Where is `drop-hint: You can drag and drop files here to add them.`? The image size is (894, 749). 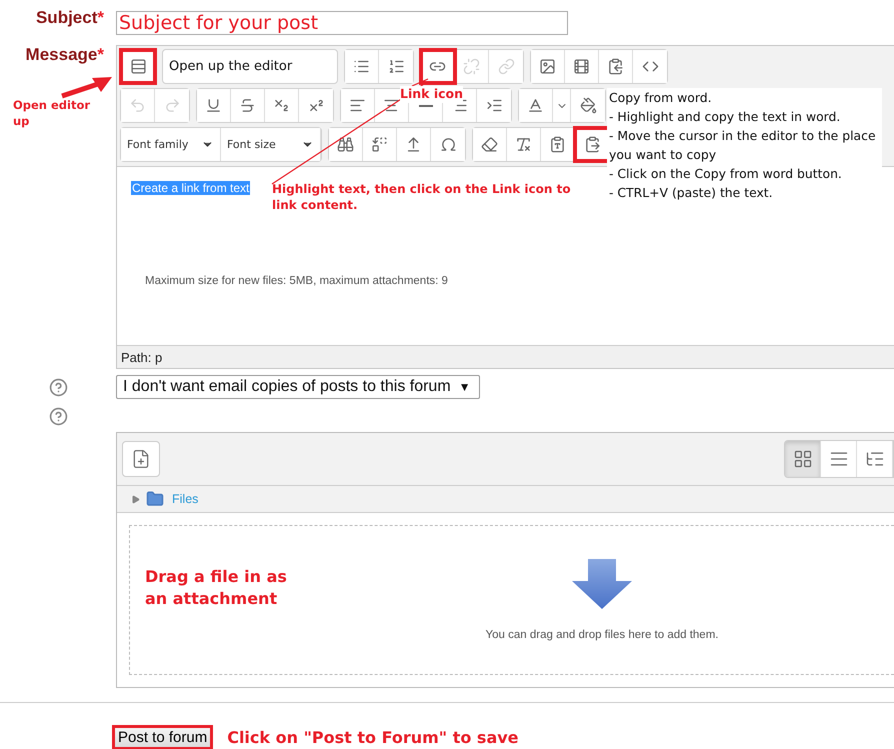
drop-hint: You can drag and drop files here to add them. is located at coordinates (602, 635).